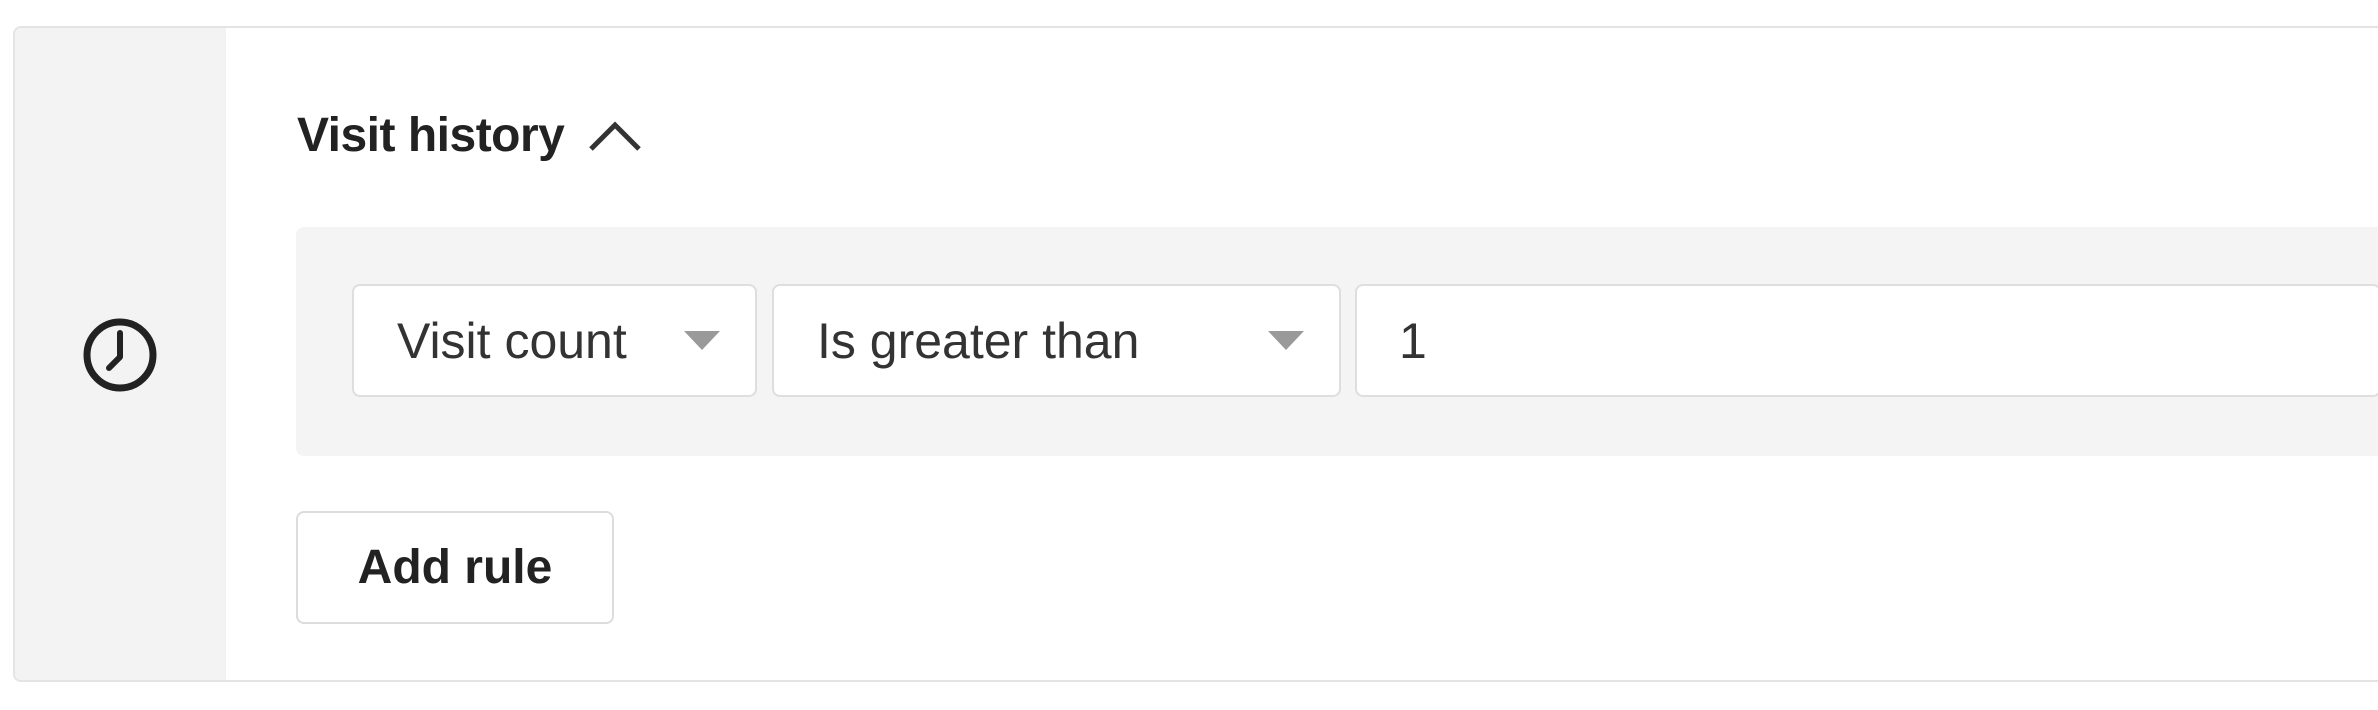 This screenshot has height=710, width=2378. I want to click on rule-field-select: Visit count, so click(554, 340).